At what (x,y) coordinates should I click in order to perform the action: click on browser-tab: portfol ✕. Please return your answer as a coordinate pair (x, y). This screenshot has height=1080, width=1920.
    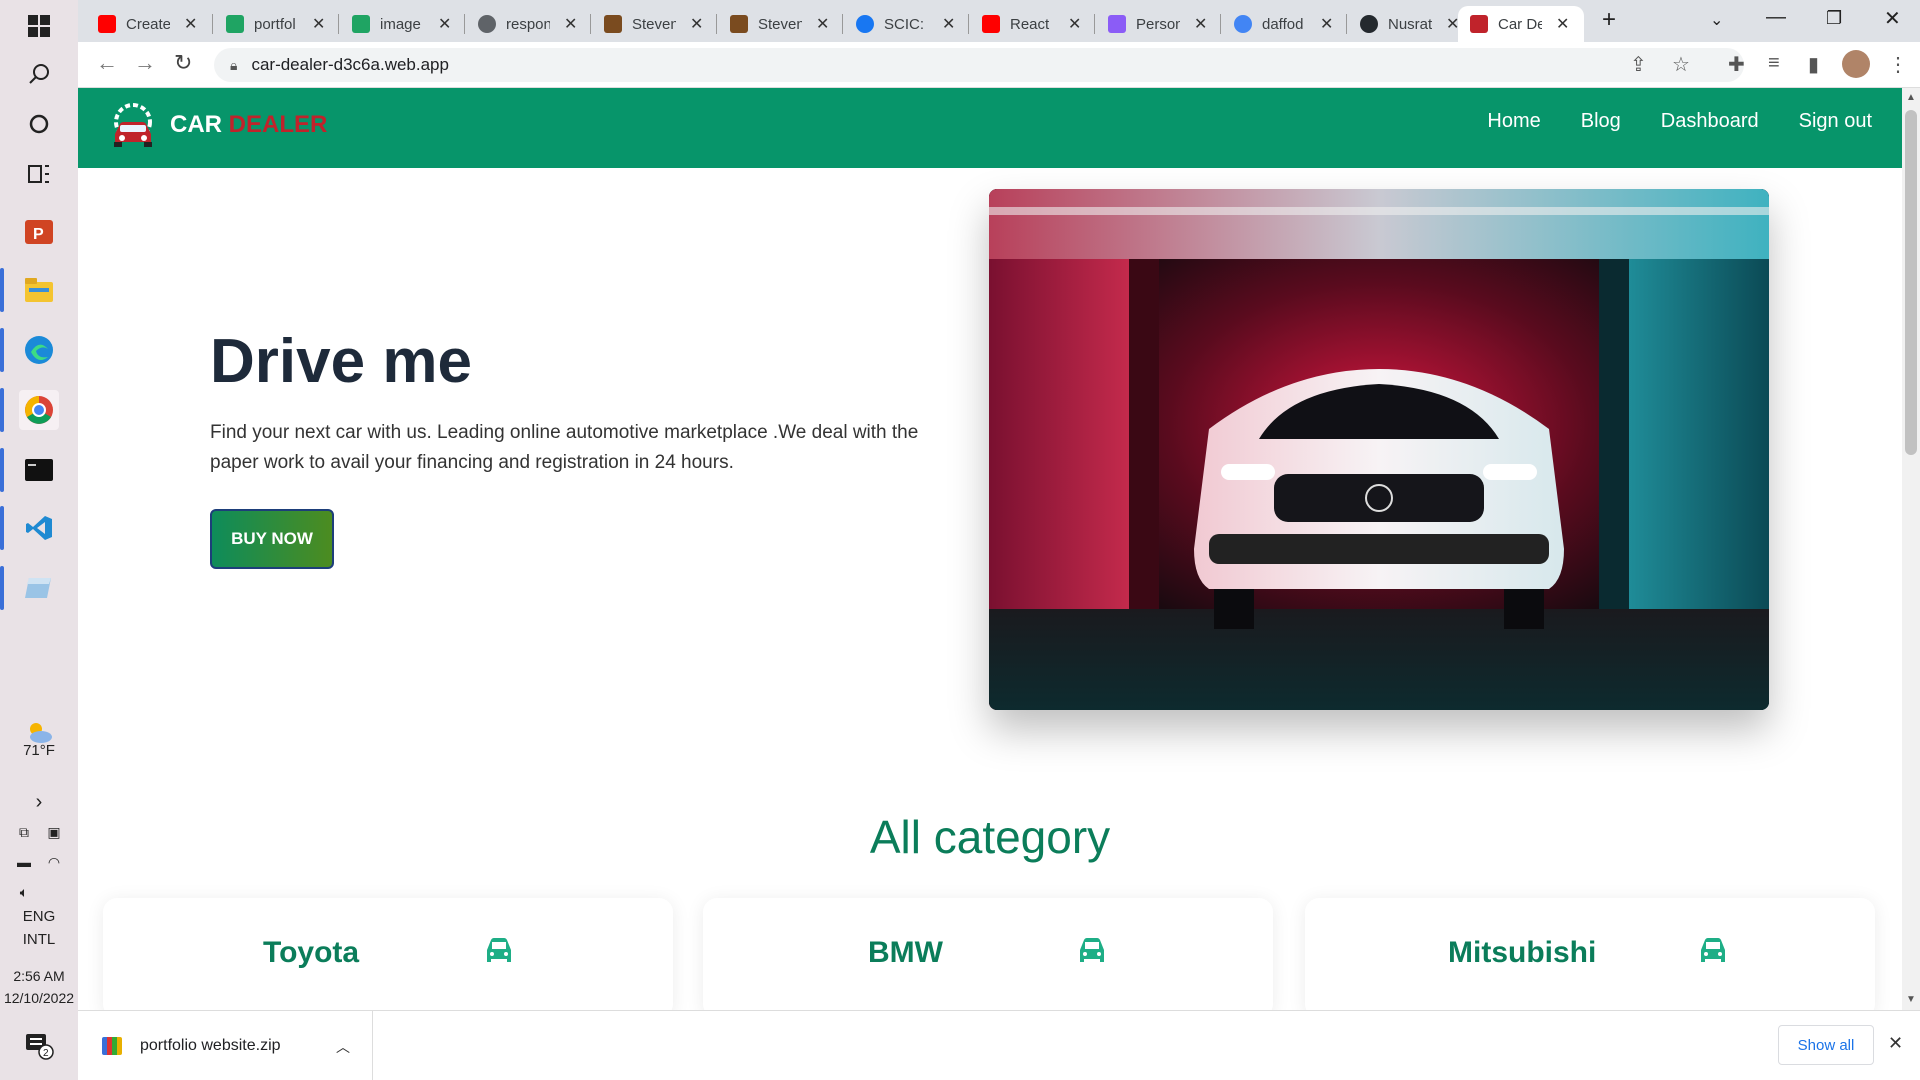
    Looking at the image, I should click on (275, 24).